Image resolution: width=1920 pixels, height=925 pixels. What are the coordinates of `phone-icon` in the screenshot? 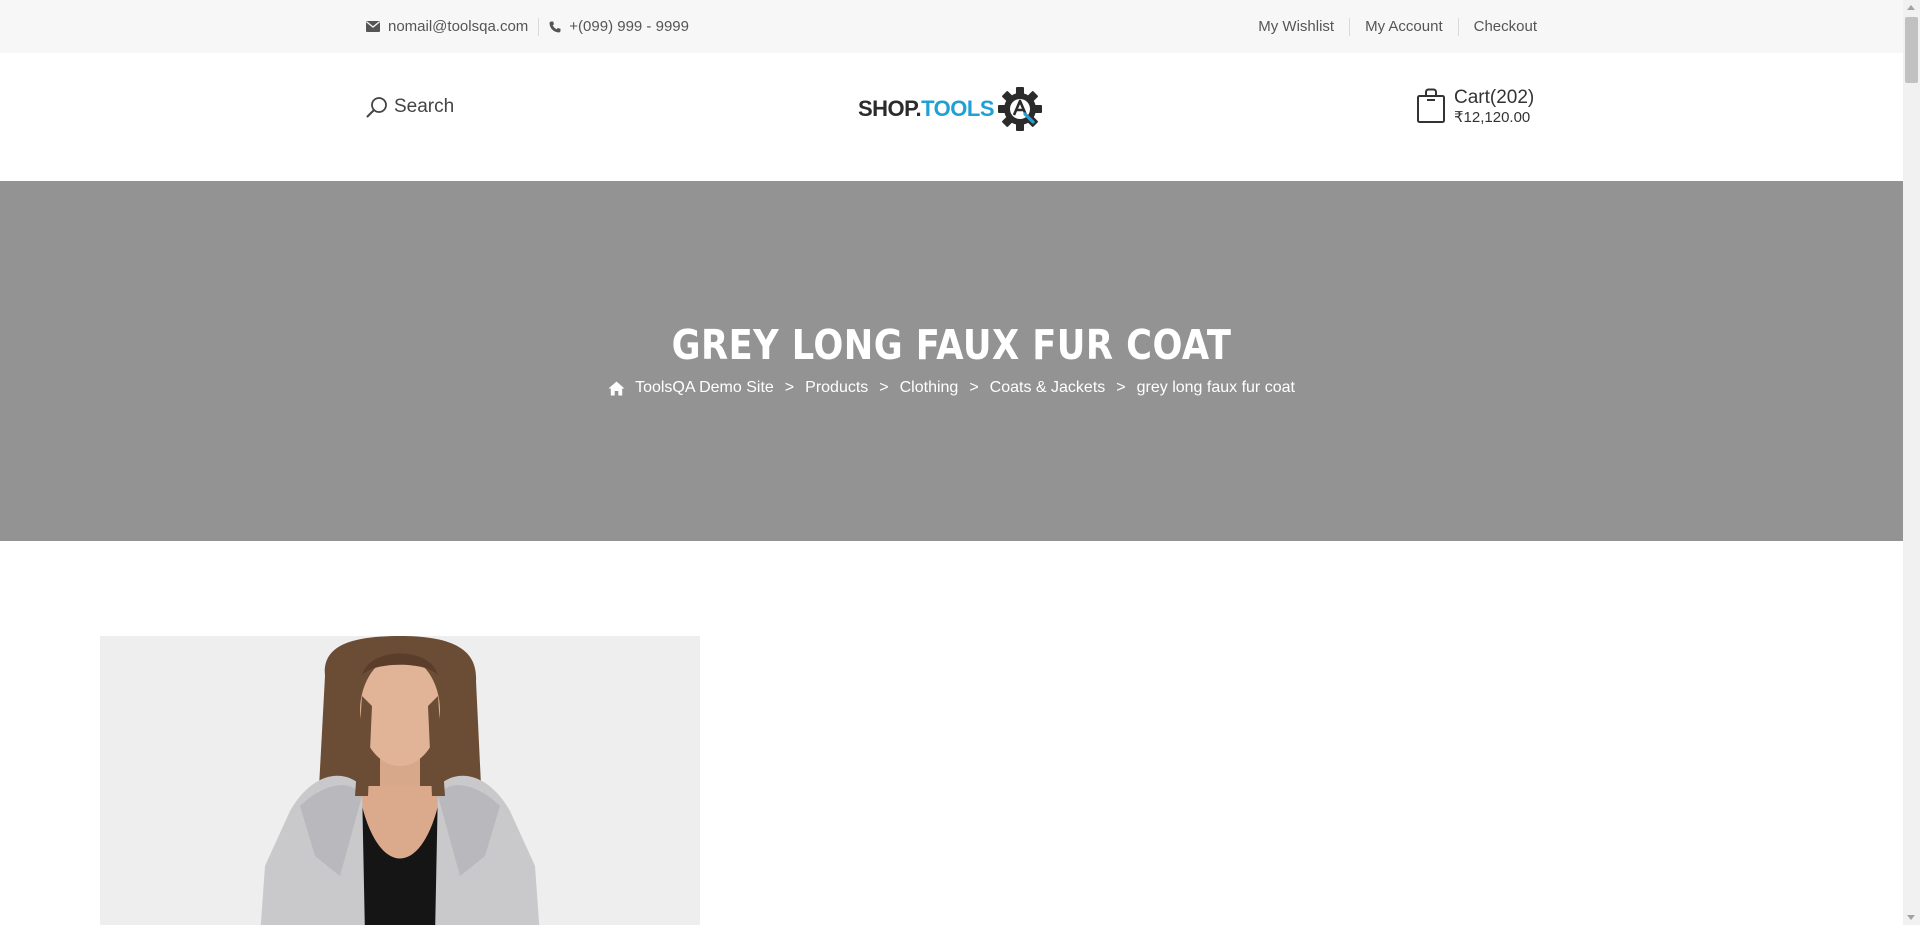 It's located at (555, 26).